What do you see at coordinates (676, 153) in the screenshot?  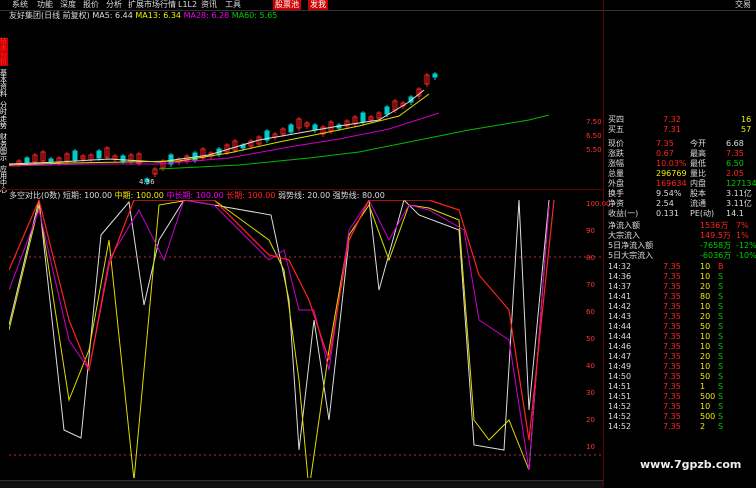 I see `stat-row: 涨跌 0.67 最高 7.35` at bounding box center [676, 153].